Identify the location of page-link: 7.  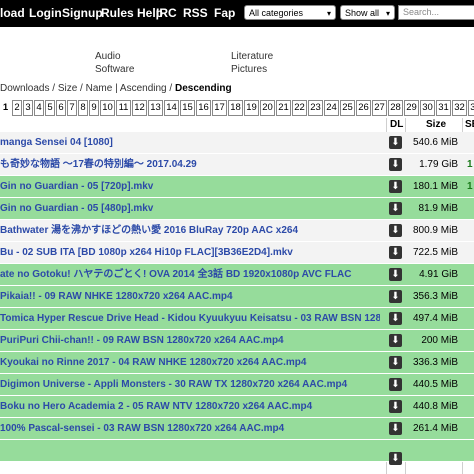
(72, 108).